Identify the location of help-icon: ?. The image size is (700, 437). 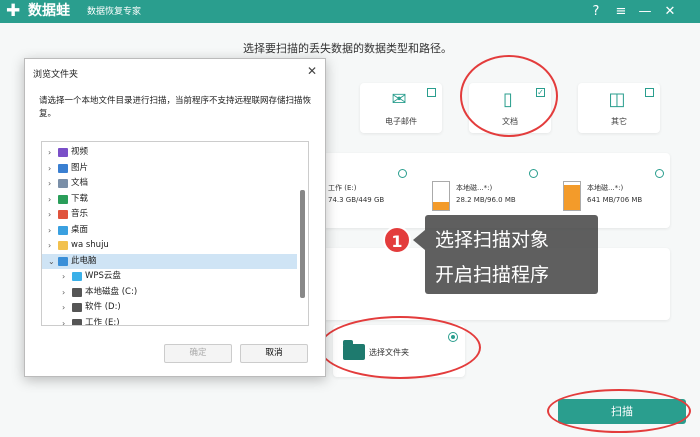
(596, 11).